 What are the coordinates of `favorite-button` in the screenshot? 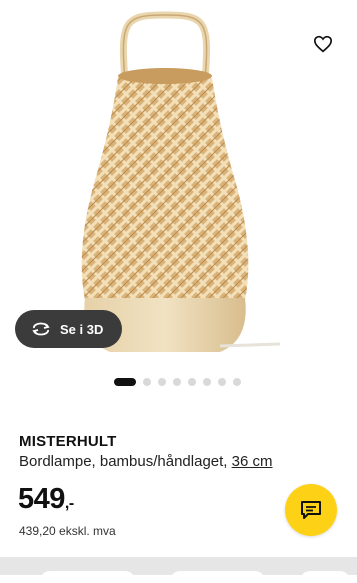 It's located at (323, 44).